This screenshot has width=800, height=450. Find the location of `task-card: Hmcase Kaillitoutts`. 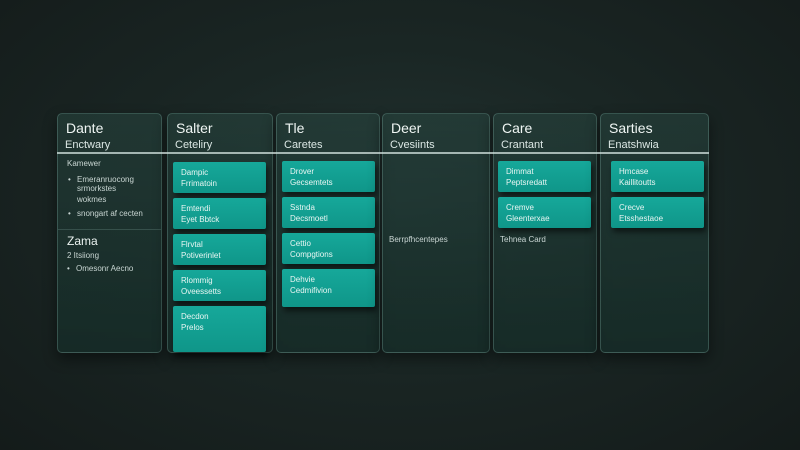

task-card: Hmcase Kaillitoutts is located at coordinates (657, 176).